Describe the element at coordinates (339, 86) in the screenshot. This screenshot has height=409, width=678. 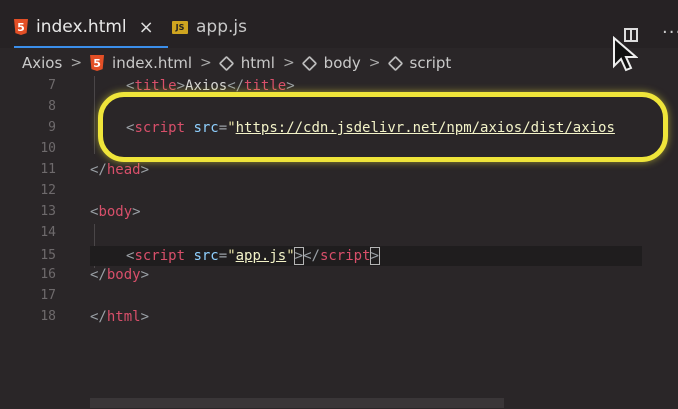
I see `code-line: 7 <title>Axios</title>` at that location.